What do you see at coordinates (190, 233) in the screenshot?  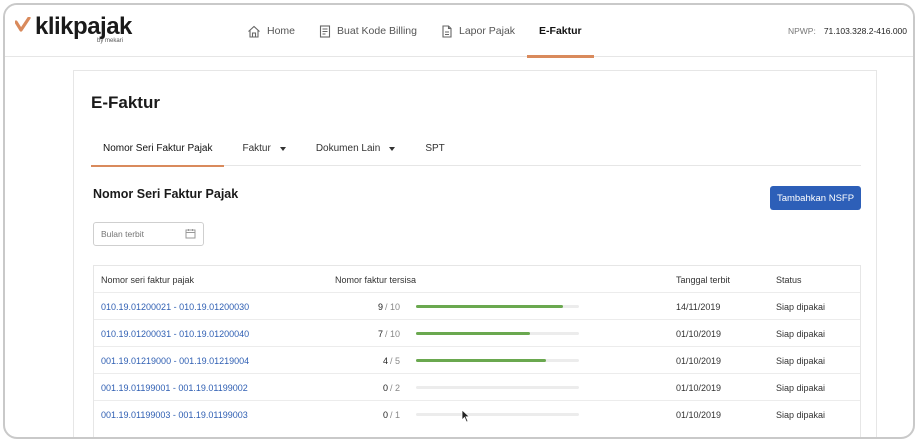 I see `calendar-icon` at bounding box center [190, 233].